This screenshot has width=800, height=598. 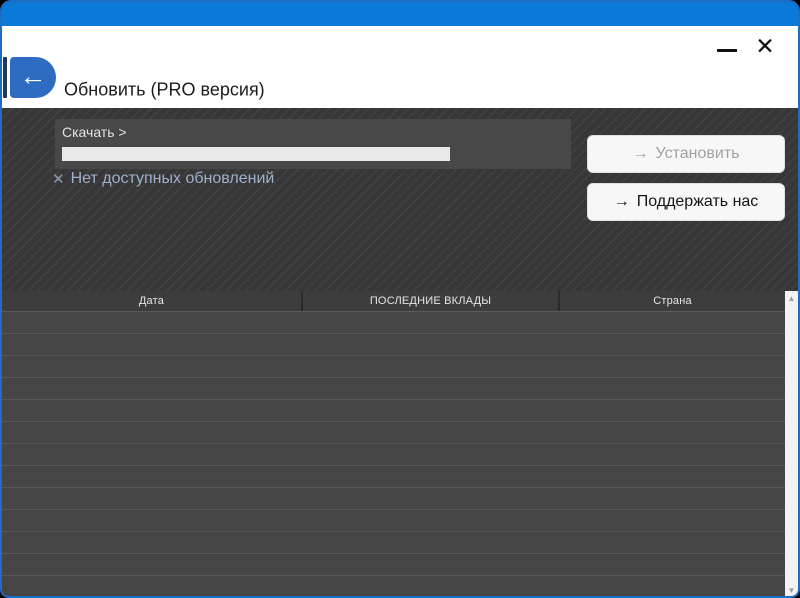 I want to click on scroll-track, so click(x=791, y=444).